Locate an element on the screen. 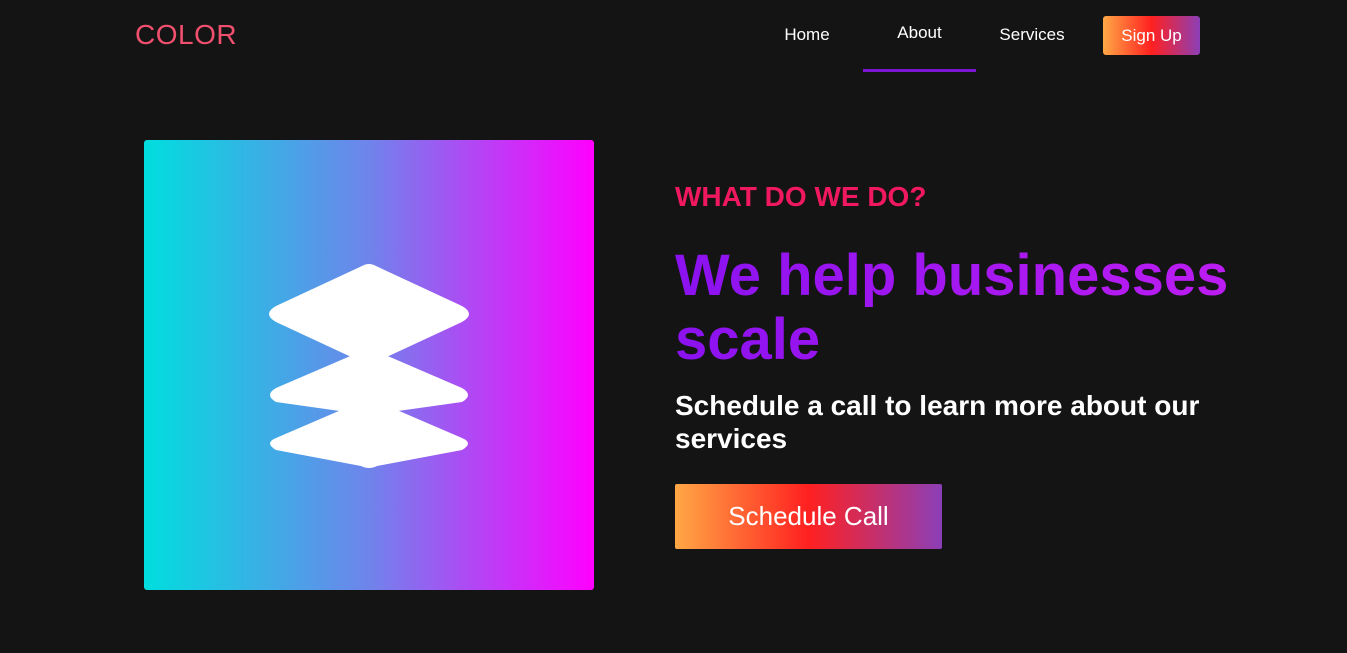 The height and width of the screenshot is (653, 1347). signup-button: Sign Up is located at coordinates (1151, 35).